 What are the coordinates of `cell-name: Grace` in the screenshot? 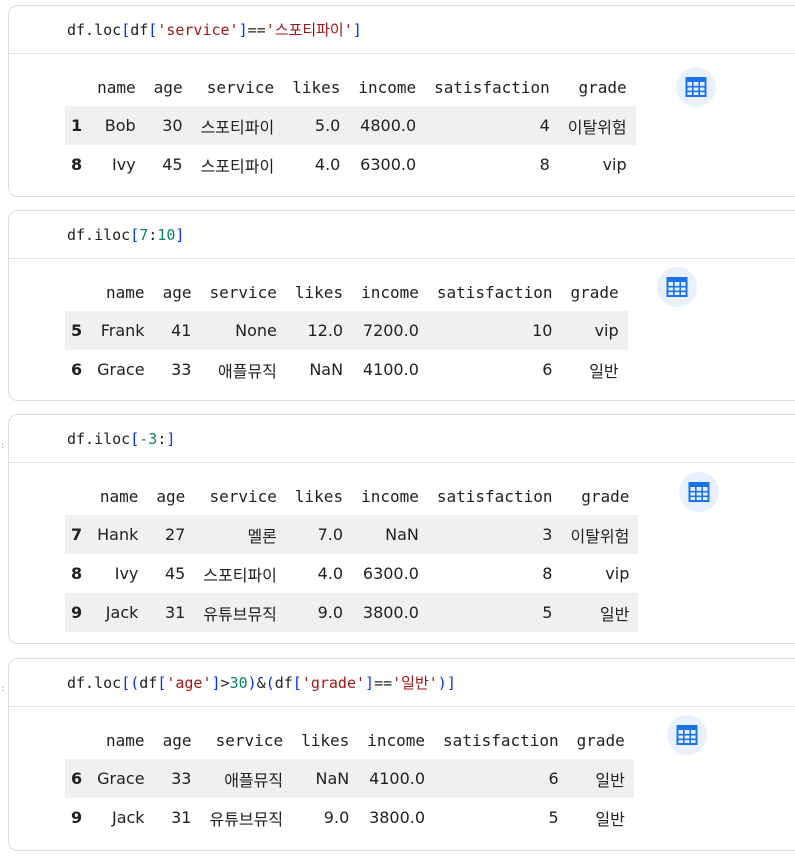 It's located at (121, 778).